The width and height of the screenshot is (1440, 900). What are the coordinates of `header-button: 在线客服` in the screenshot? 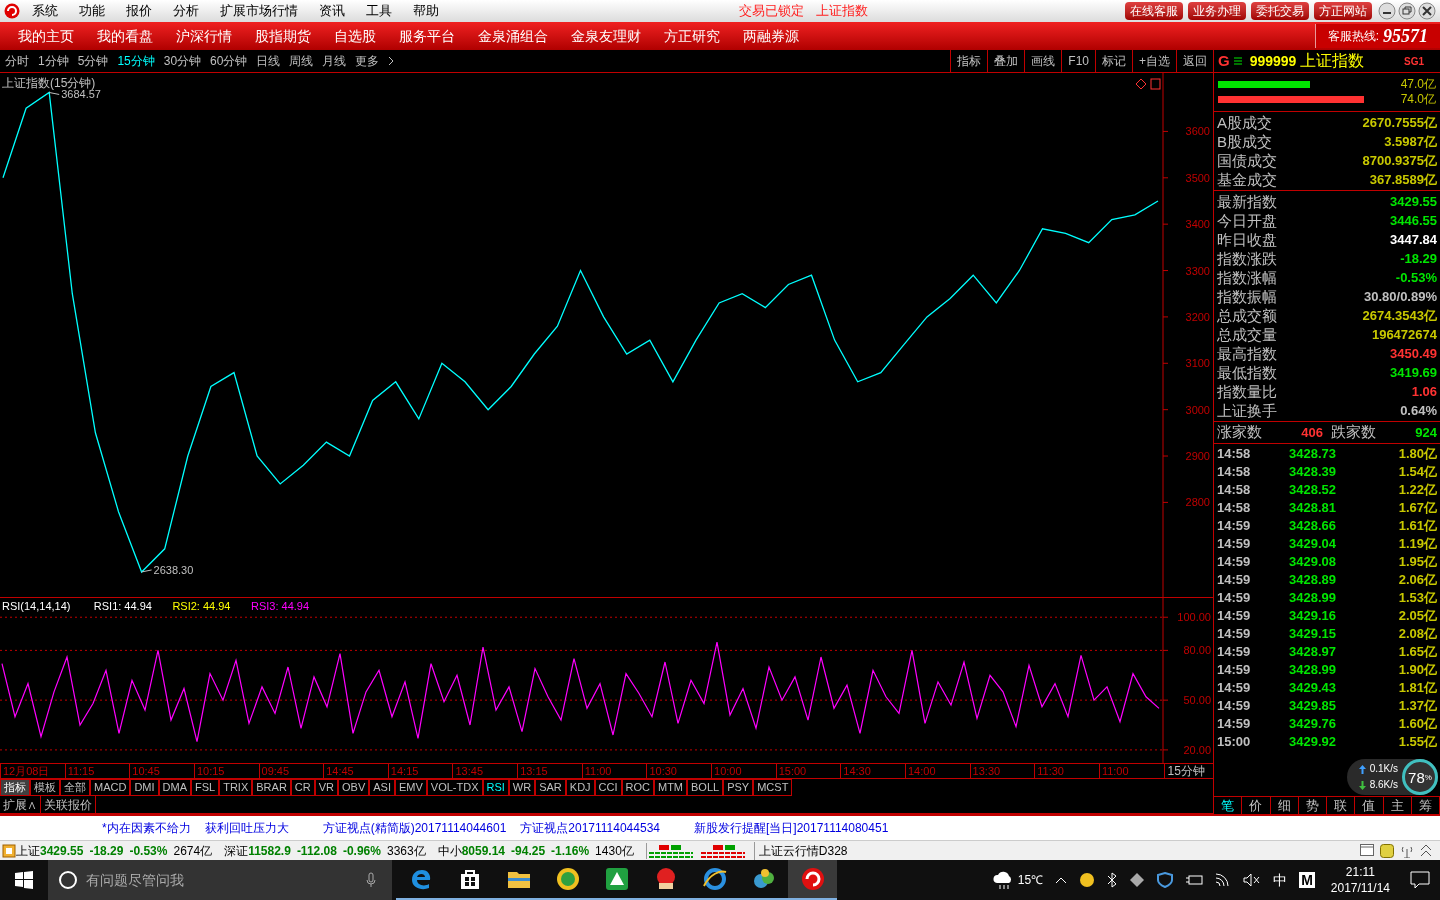 It's located at (1154, 11).